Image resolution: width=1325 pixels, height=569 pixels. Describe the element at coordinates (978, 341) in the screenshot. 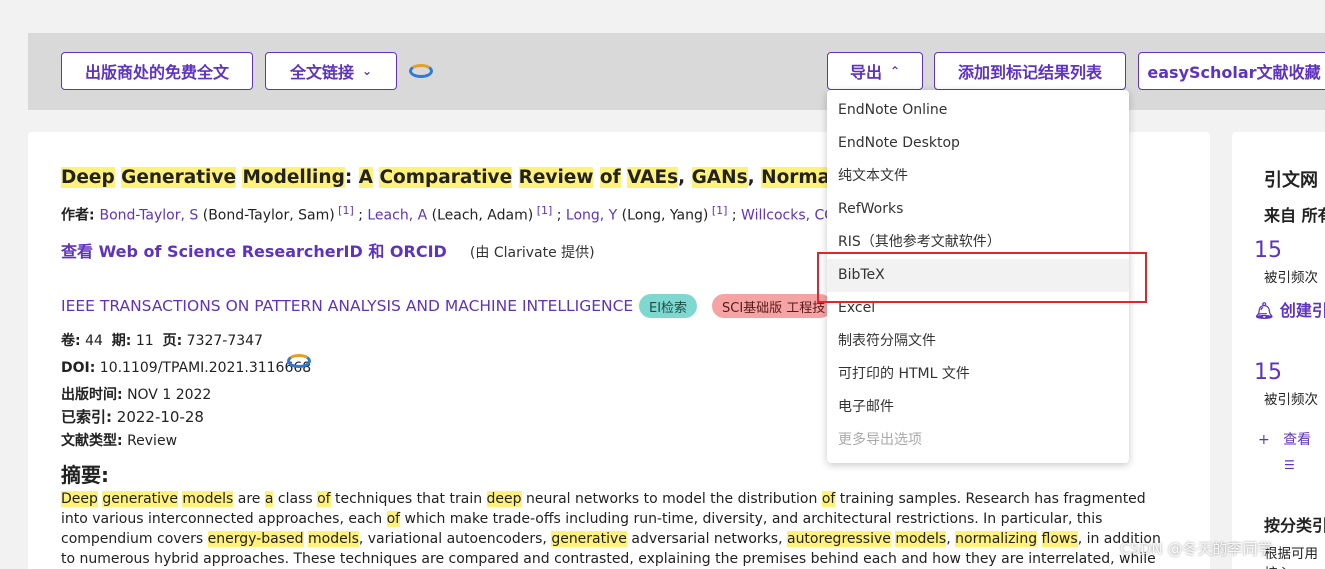

I see `export-option: 制表符分隔文件` at that location.